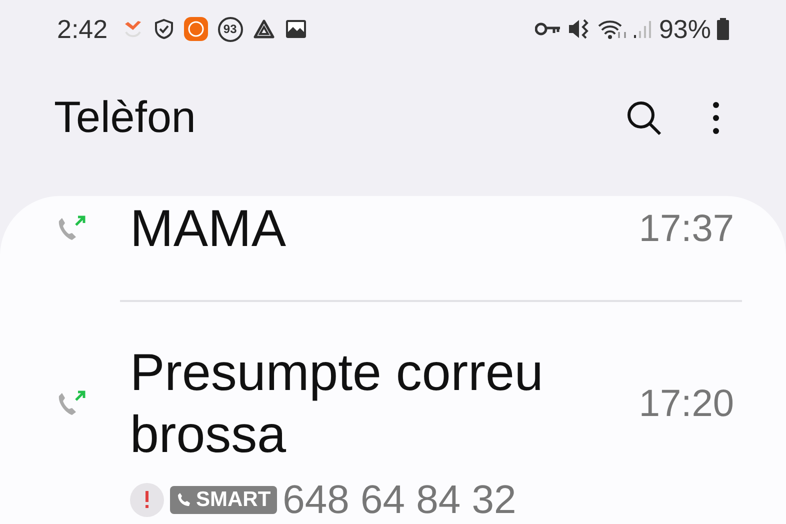 The width and height of the screenshot is (786, 524). Describe the element at coordinates (263, 29) in the screenshot. I see `triangle-icon` at that location.